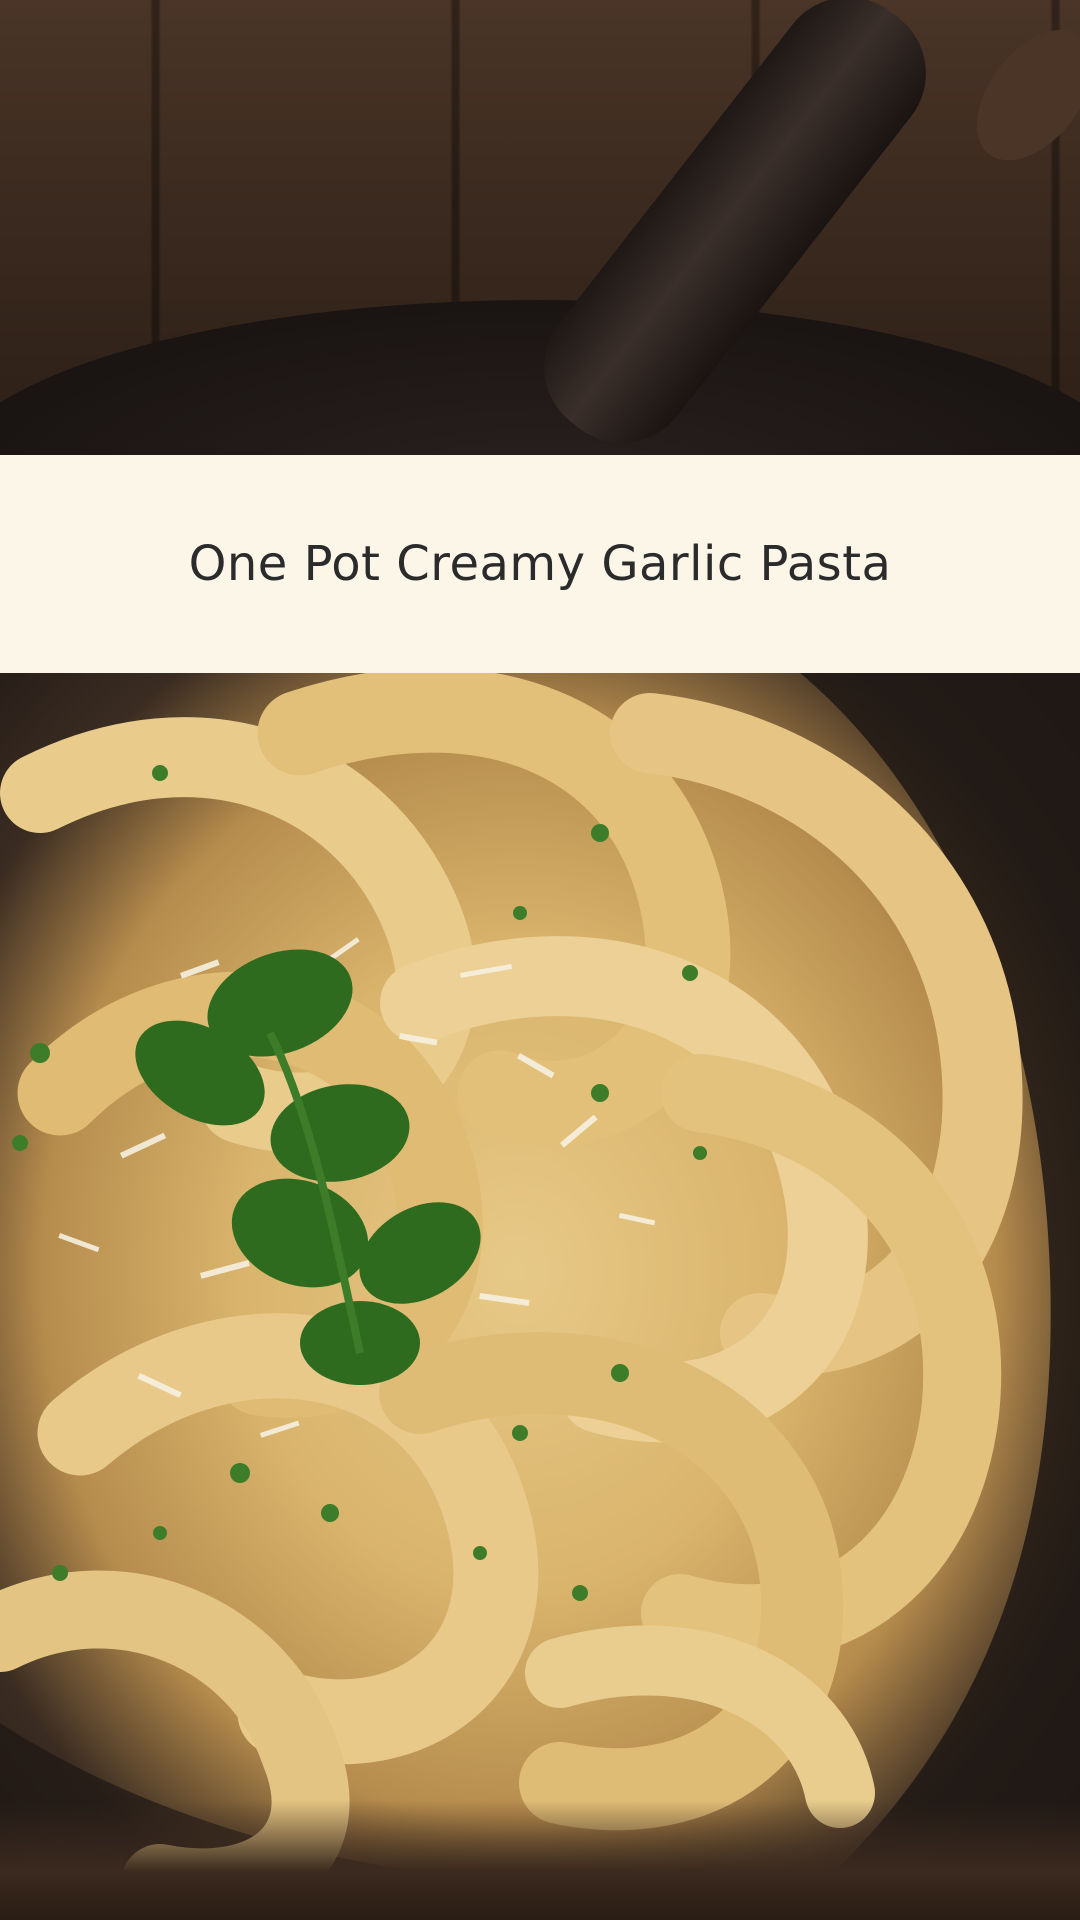  What do you see at coordinates (540, 1860) in the screenshot?
I see `wood-table-edge` at bounding box center [540, 1860].